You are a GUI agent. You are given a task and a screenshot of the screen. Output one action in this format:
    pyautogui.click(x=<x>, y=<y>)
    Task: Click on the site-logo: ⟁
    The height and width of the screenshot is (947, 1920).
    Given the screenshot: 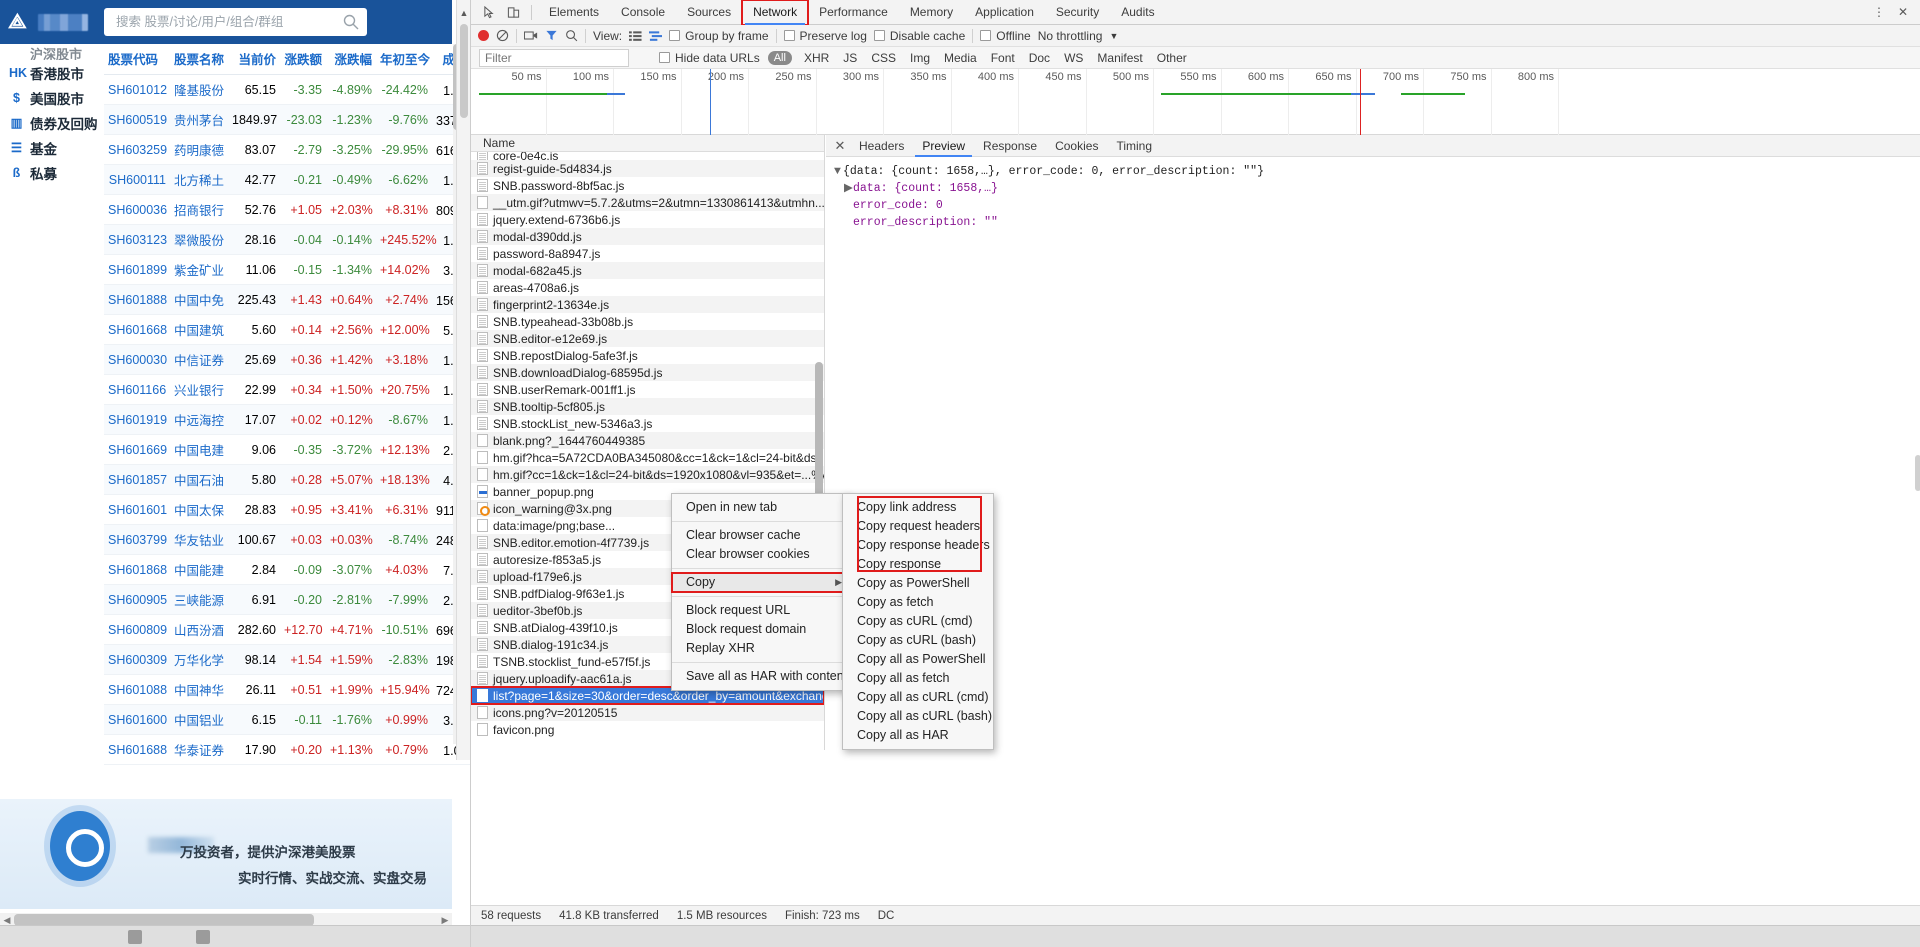 What is the action you would take?
    pyautogui.click(x=47, y=22)
    